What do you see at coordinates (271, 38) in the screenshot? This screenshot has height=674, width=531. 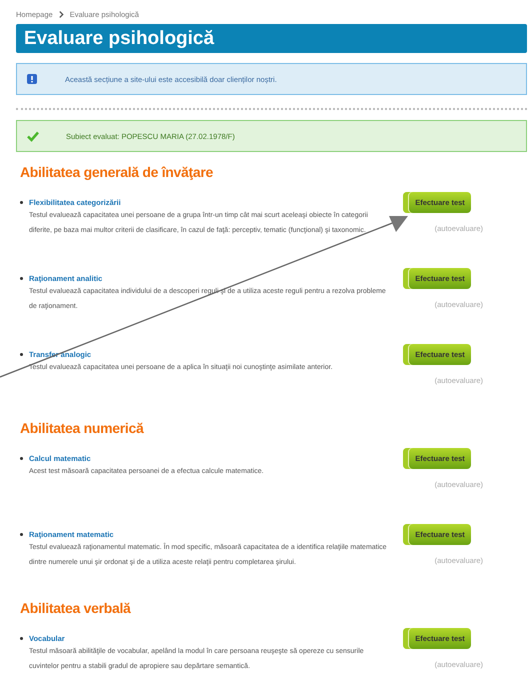 I see `page-title: Evaluare psihologică` at bounding box center [271, 38].